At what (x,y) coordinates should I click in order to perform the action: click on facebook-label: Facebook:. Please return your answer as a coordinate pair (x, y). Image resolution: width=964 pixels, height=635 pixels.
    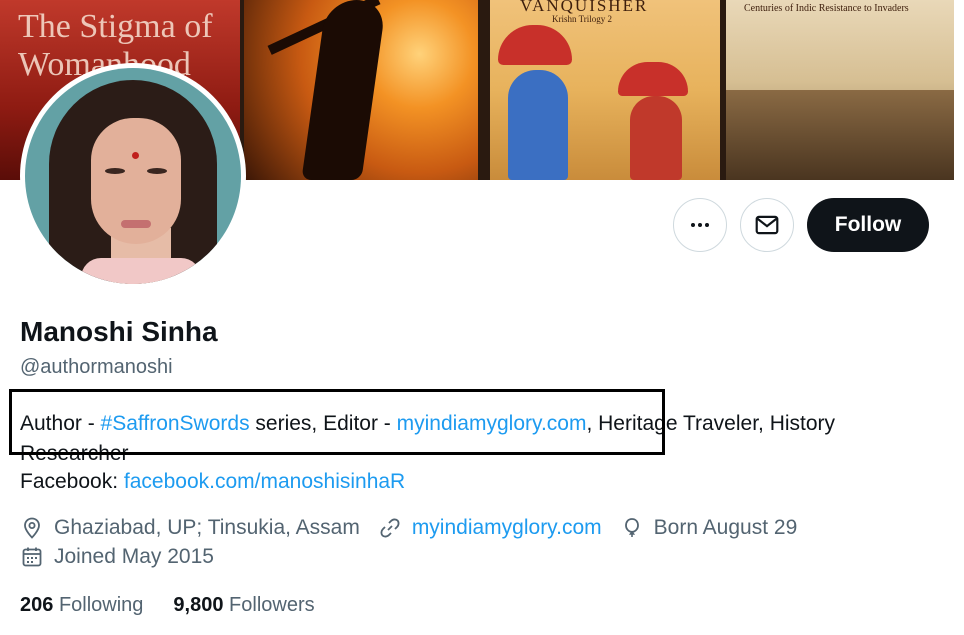
    Looking at the image, I should click on (72, 481).